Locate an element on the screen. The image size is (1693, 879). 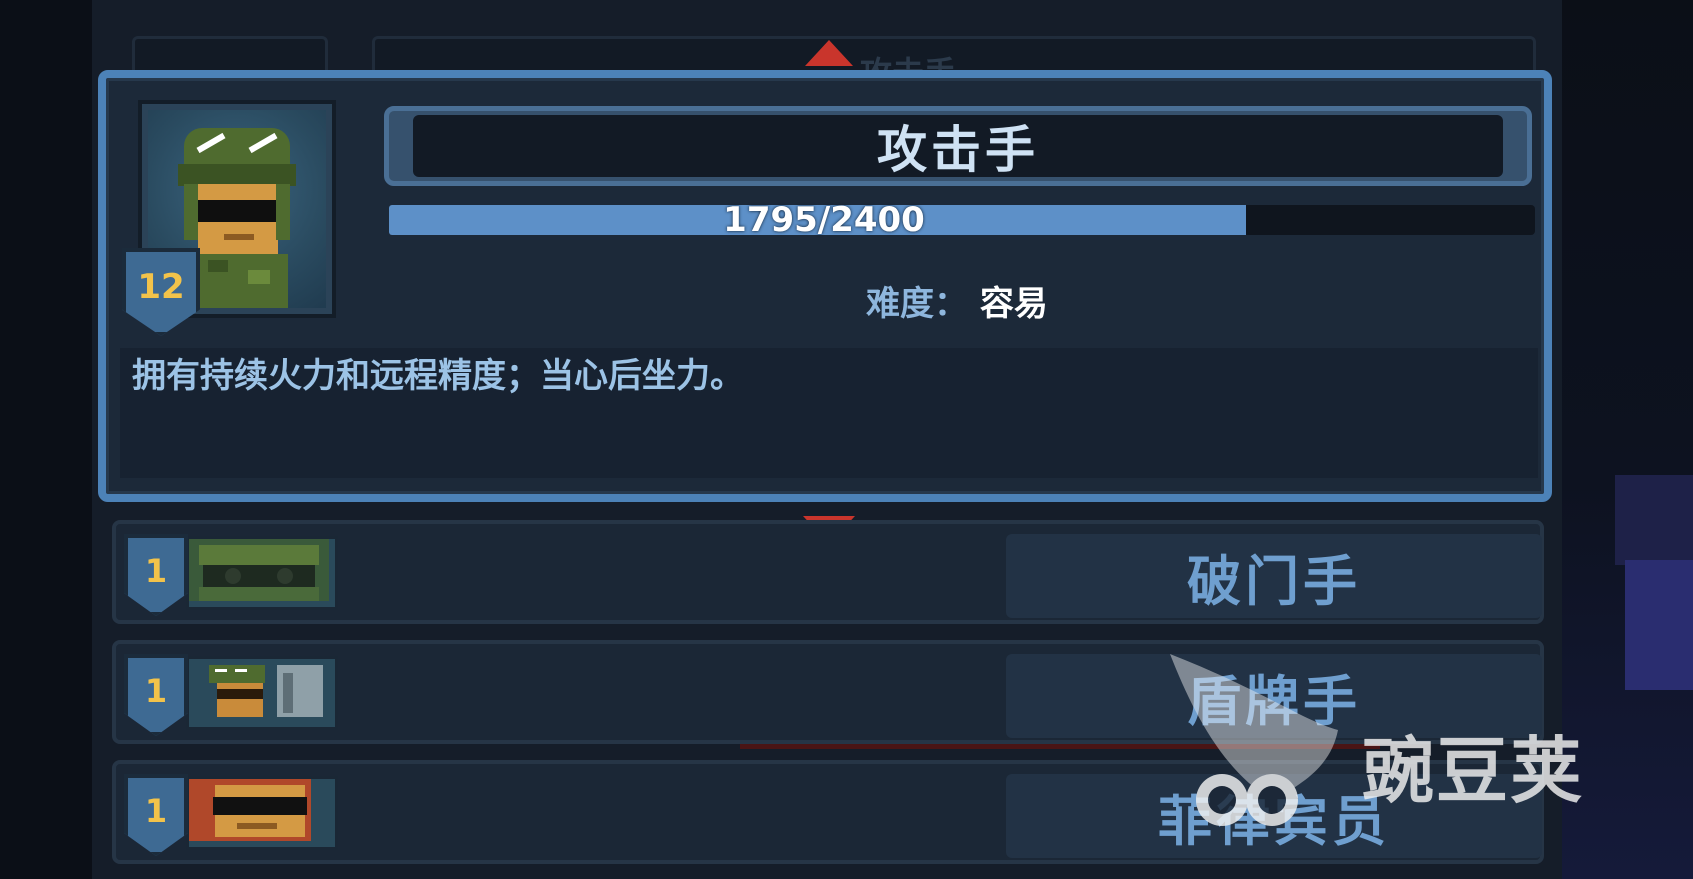
difficulty-label: 难度： is located at coordinates (917, 304).